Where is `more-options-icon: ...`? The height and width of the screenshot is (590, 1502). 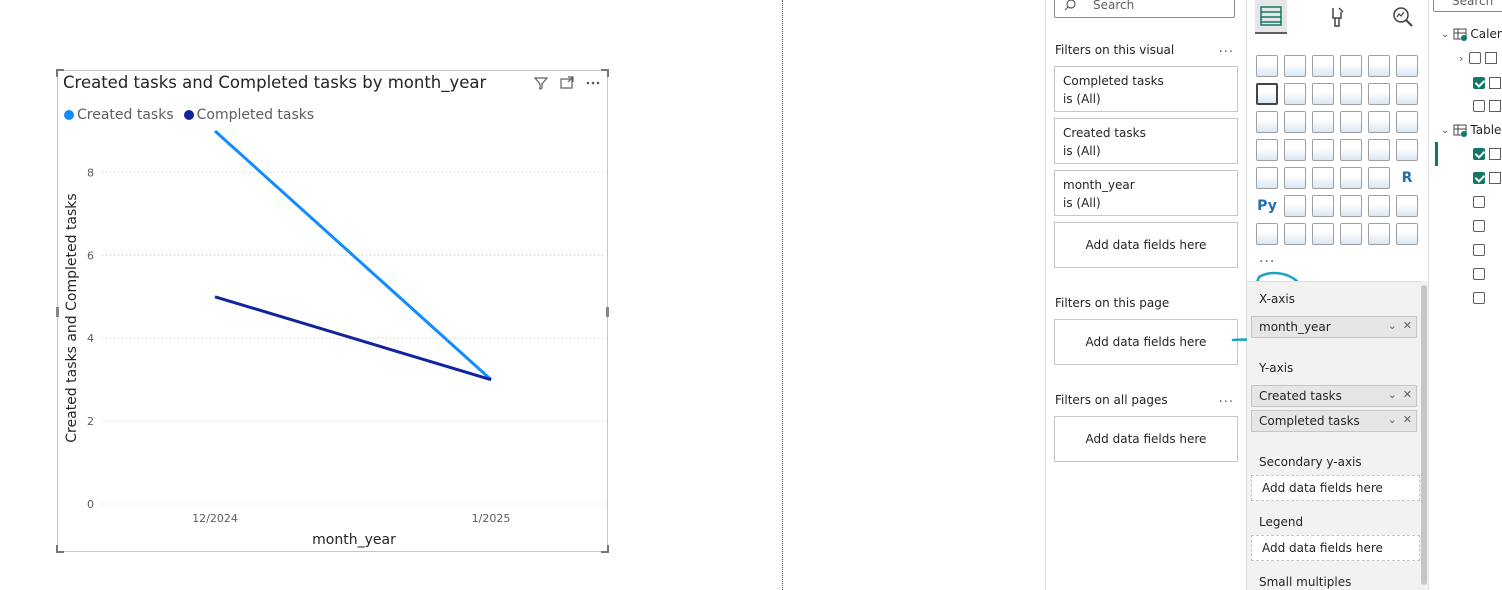
more-options-icon: ... is located at coordinates (1226, 48).